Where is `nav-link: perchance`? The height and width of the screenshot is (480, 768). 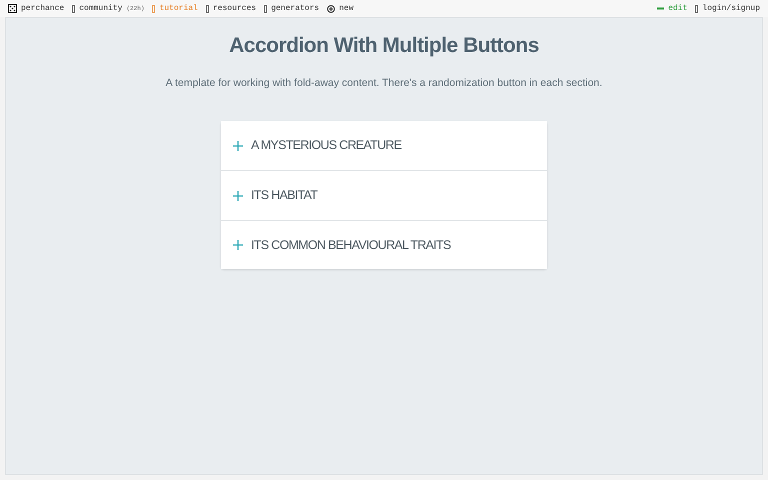 nav-link: perchance is located at coordinates (42, 8).